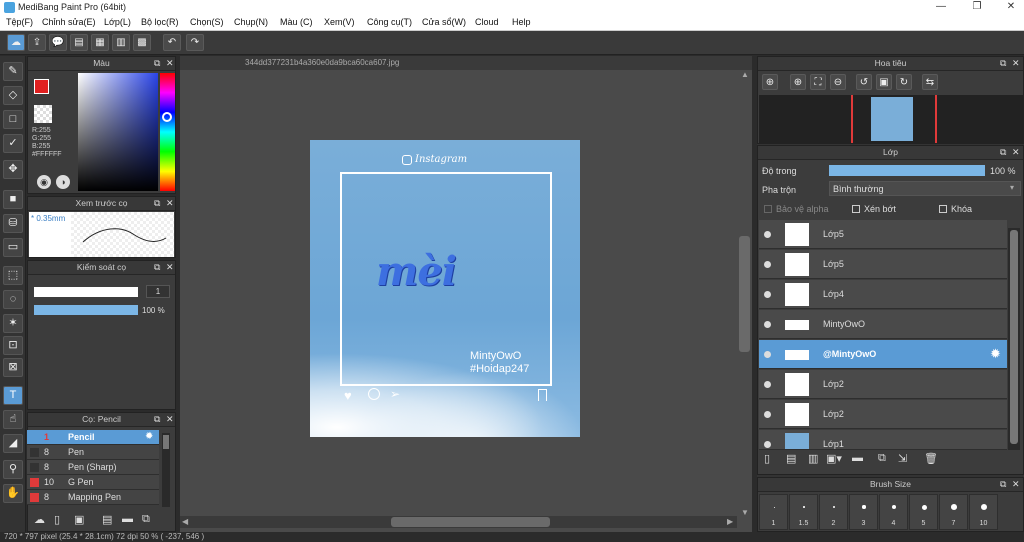  What do you see at coordinates (167, 132) in the screenshot?
I see `hue-slider` at bounding box center [167, 132].